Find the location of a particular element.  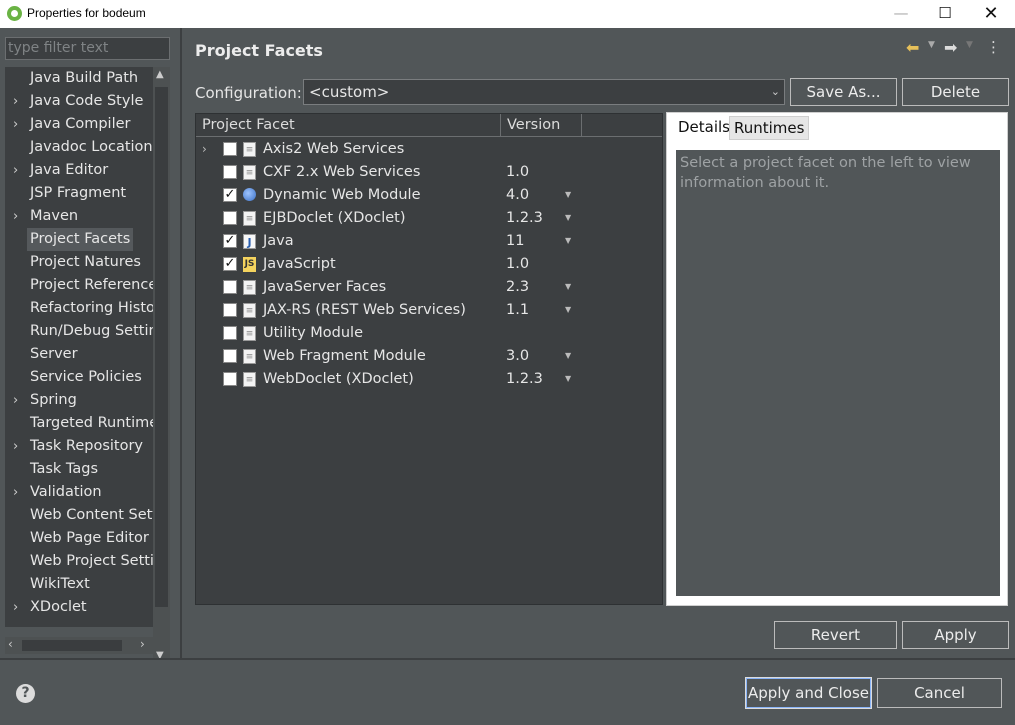

back-dropdown-icon: ▼ is located at coordinates (931, 45).